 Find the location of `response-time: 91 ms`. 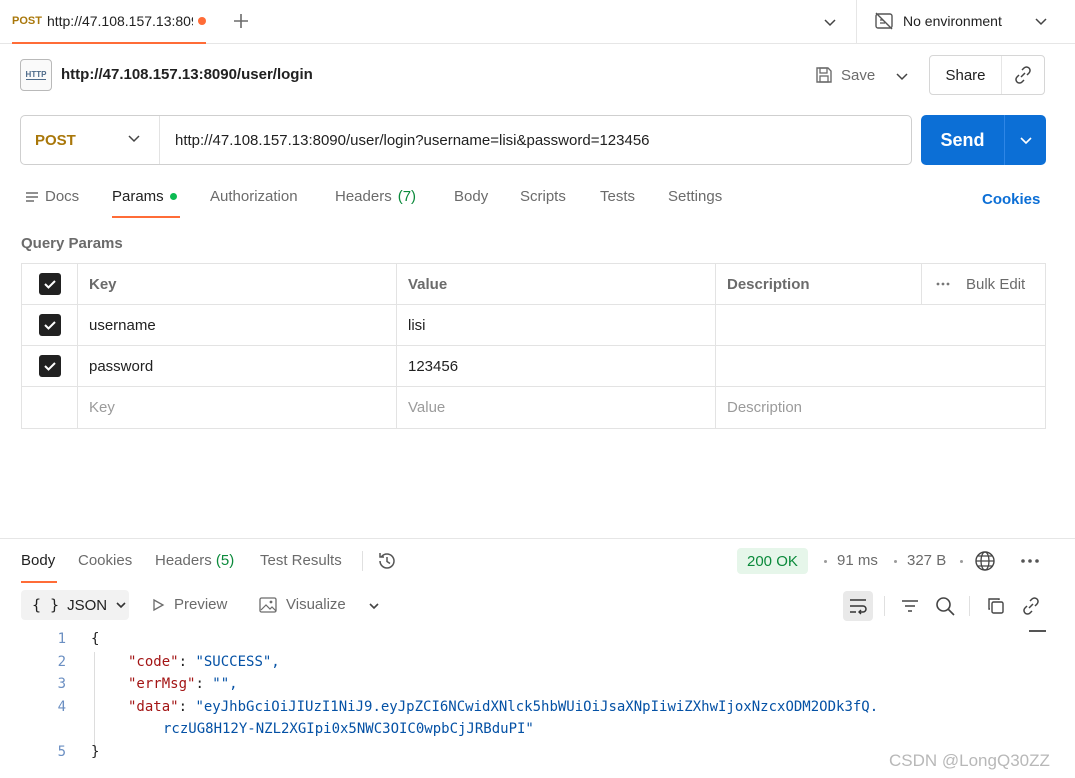

response-time: 91 ms is located at coordinates (857, 560).